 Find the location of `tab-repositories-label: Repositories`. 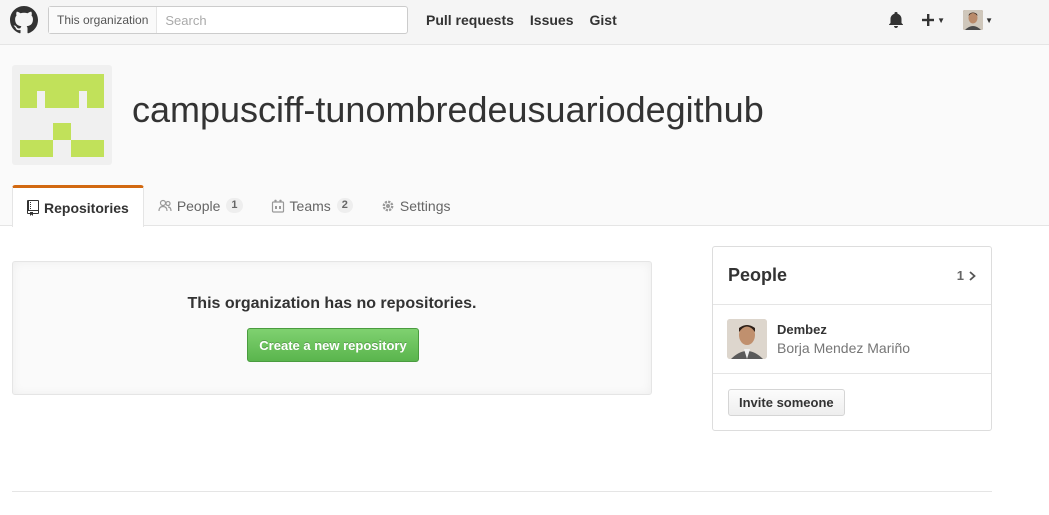

tab-repositories-label: Repositories is located at coordinates (86, 207).